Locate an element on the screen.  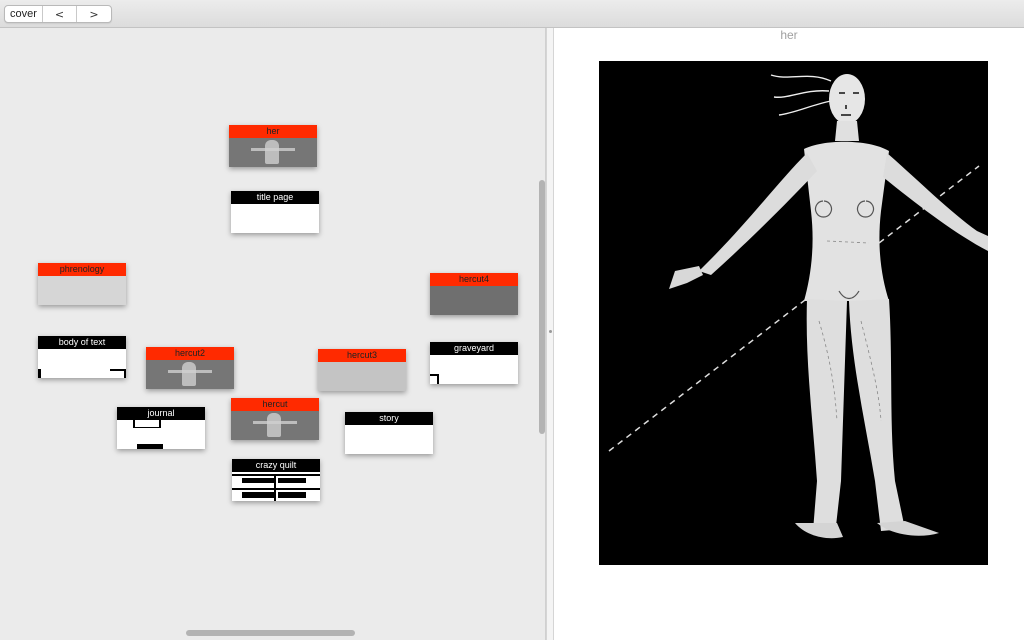
pane-splitter is located at coordinates (550, 334).